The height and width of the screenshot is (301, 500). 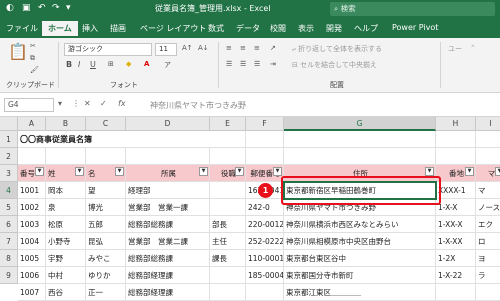 I want to click on tab-home: ホーム, so click(x=60, y=29).